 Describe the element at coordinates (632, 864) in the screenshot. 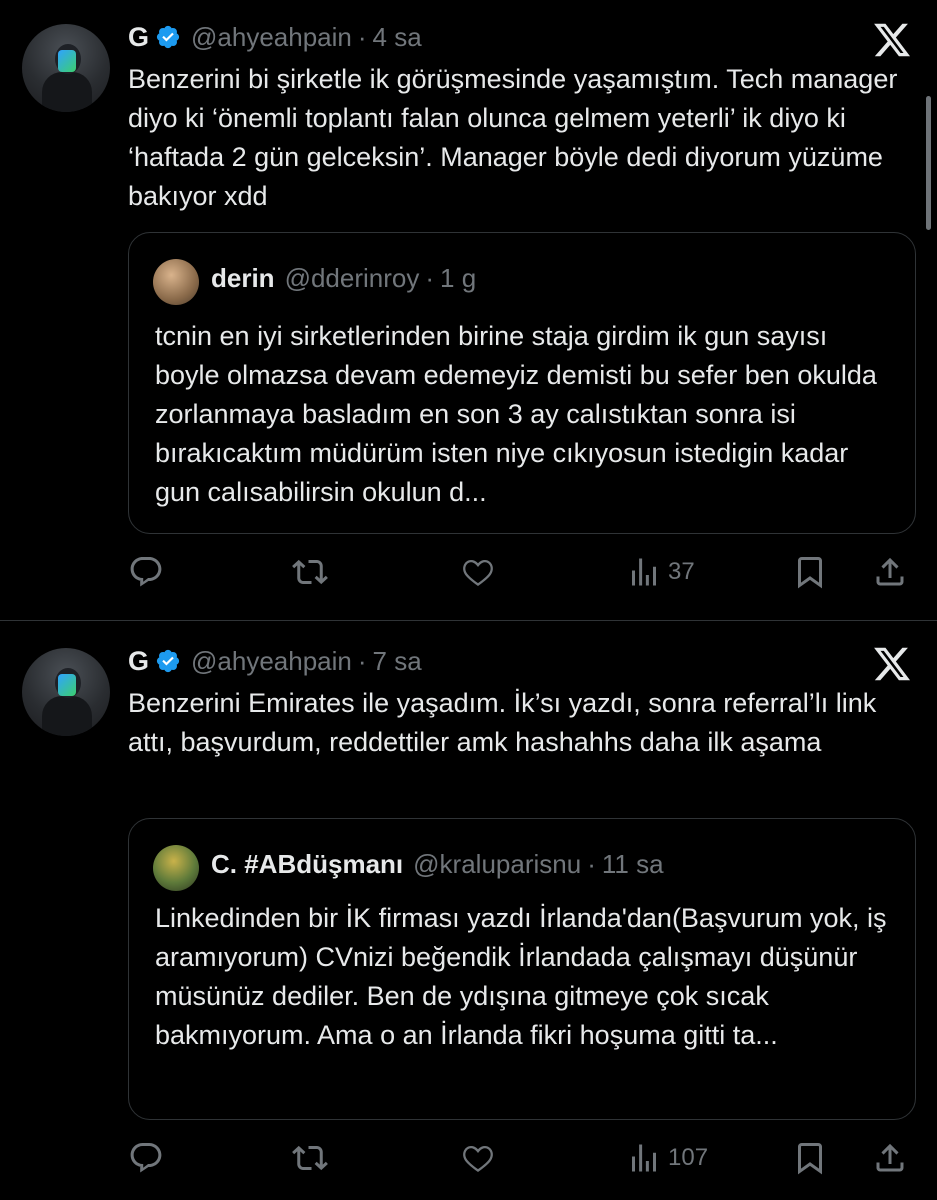

I see `quoted-timestamp: 11 sa` at that location.